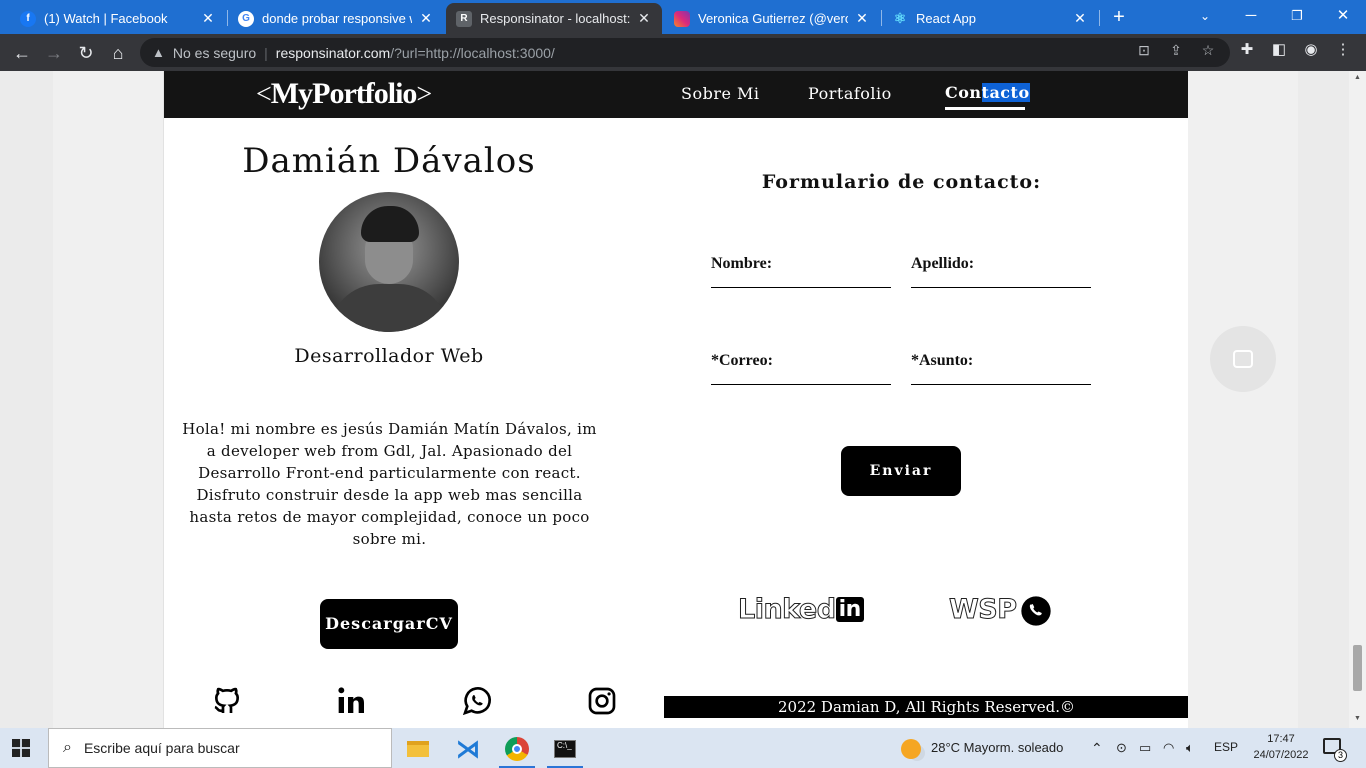 The image size is (1366, 768). I want to click on search-placeholder: Escribe aquí para buscar, so click(161, 748).